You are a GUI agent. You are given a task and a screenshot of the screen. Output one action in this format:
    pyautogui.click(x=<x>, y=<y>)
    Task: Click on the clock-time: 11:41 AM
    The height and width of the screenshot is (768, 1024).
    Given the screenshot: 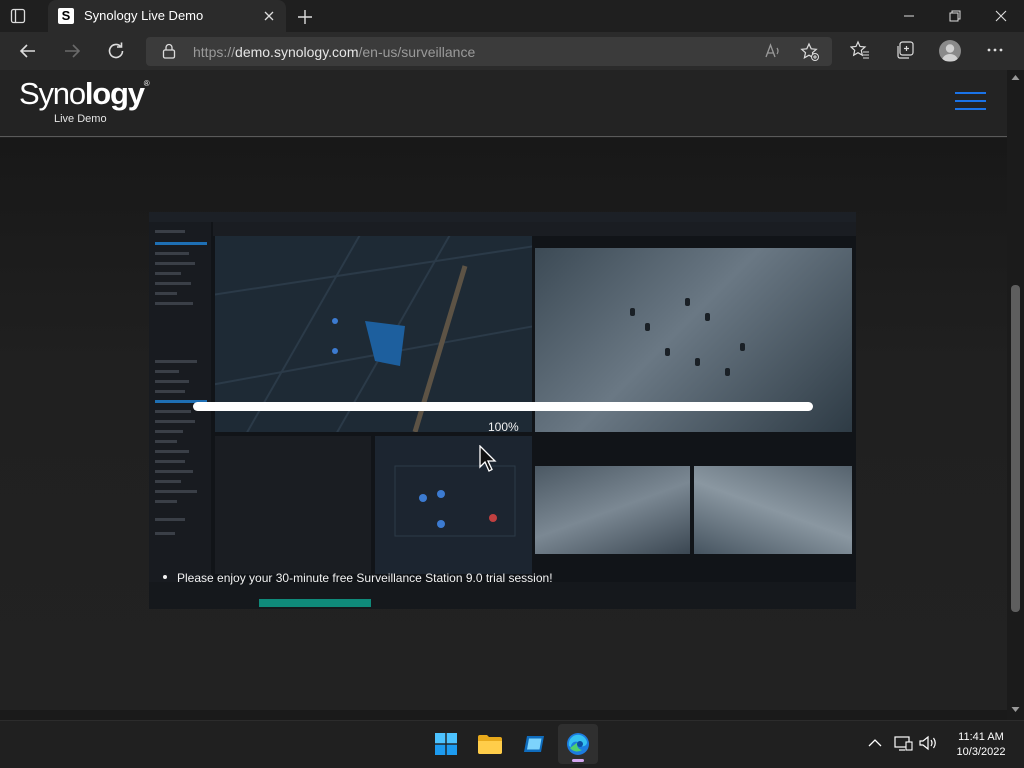 What is the action you would take?
    pyautogui.click(x=981, y=737)
    